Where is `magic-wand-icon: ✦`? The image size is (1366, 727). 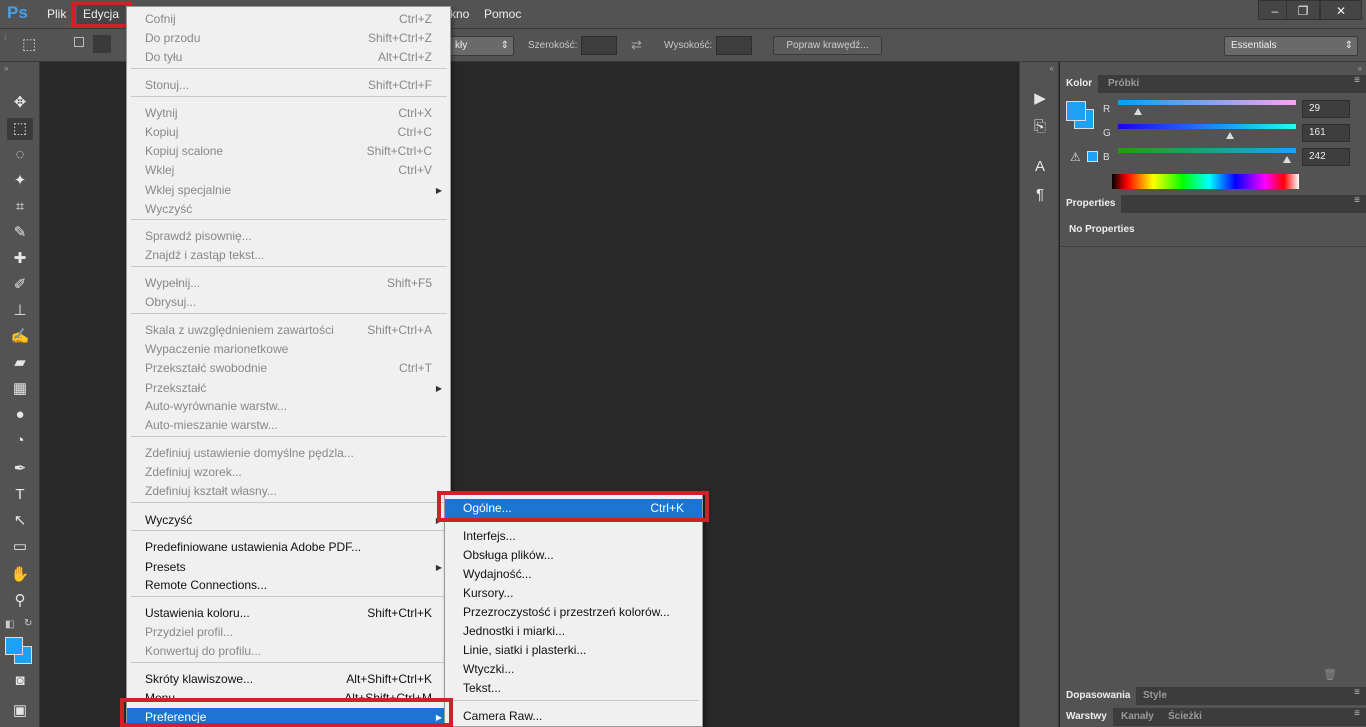
magic-wand-icon: ✦ is located at coordinates (20, 181).